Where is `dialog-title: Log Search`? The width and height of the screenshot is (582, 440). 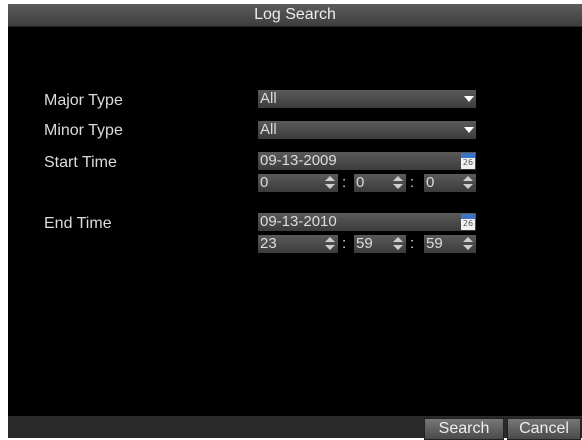 dialog-title: Log Search is located at coordinates (295, 14).